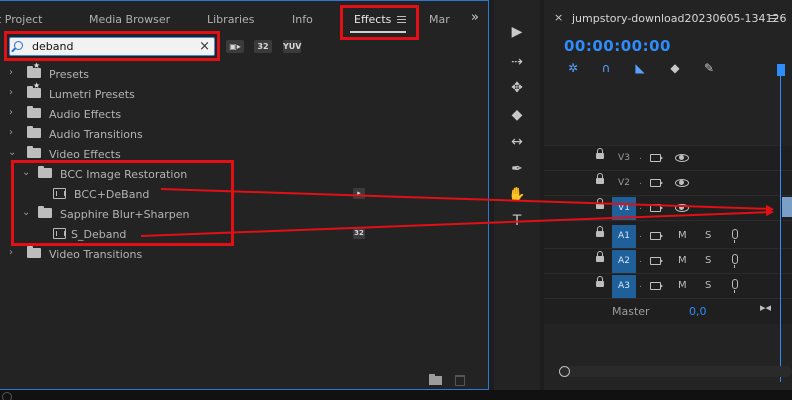 The height and width of the screenshot is (400, 792). Describe the element at coordinates (624, 286) in the screenshot. I see `track-target-a3: A3` at that location.